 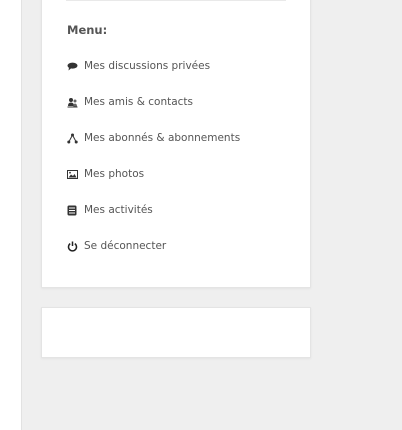 I want to click on menu-title: Menu:, so click(x=87, y=30).